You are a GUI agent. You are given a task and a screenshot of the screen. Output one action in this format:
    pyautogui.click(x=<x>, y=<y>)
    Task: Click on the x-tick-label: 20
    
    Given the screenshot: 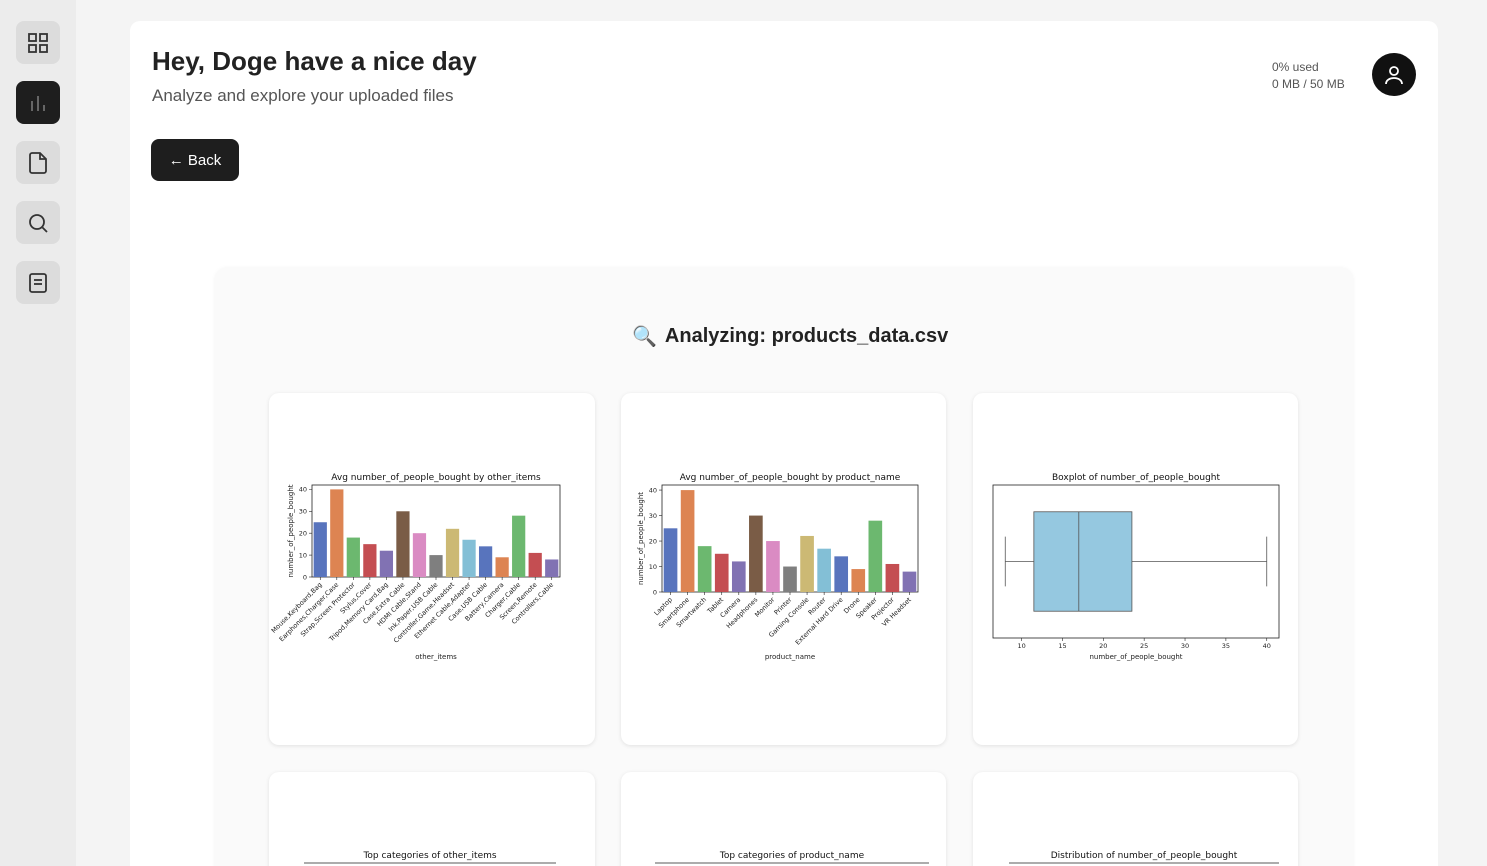 What is the action you would take?
    pyautogui.click(x=1103, y=646)
    